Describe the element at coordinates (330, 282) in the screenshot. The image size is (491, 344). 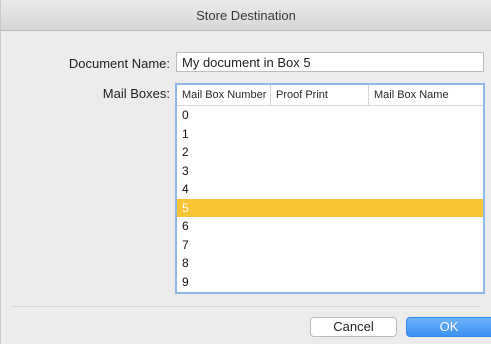
I see `table-row: 9` at that location.